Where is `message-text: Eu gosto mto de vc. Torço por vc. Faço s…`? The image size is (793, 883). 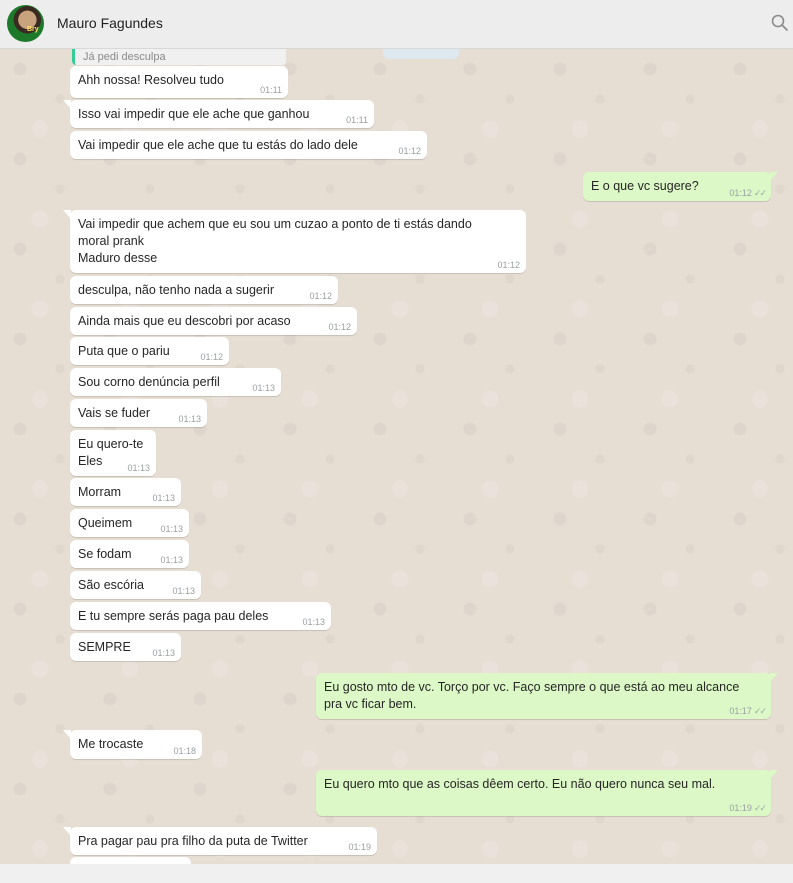
message-text: Eu gosto mto de vc. Torço por vc. Faço s… is located at coordinates (532, 695).